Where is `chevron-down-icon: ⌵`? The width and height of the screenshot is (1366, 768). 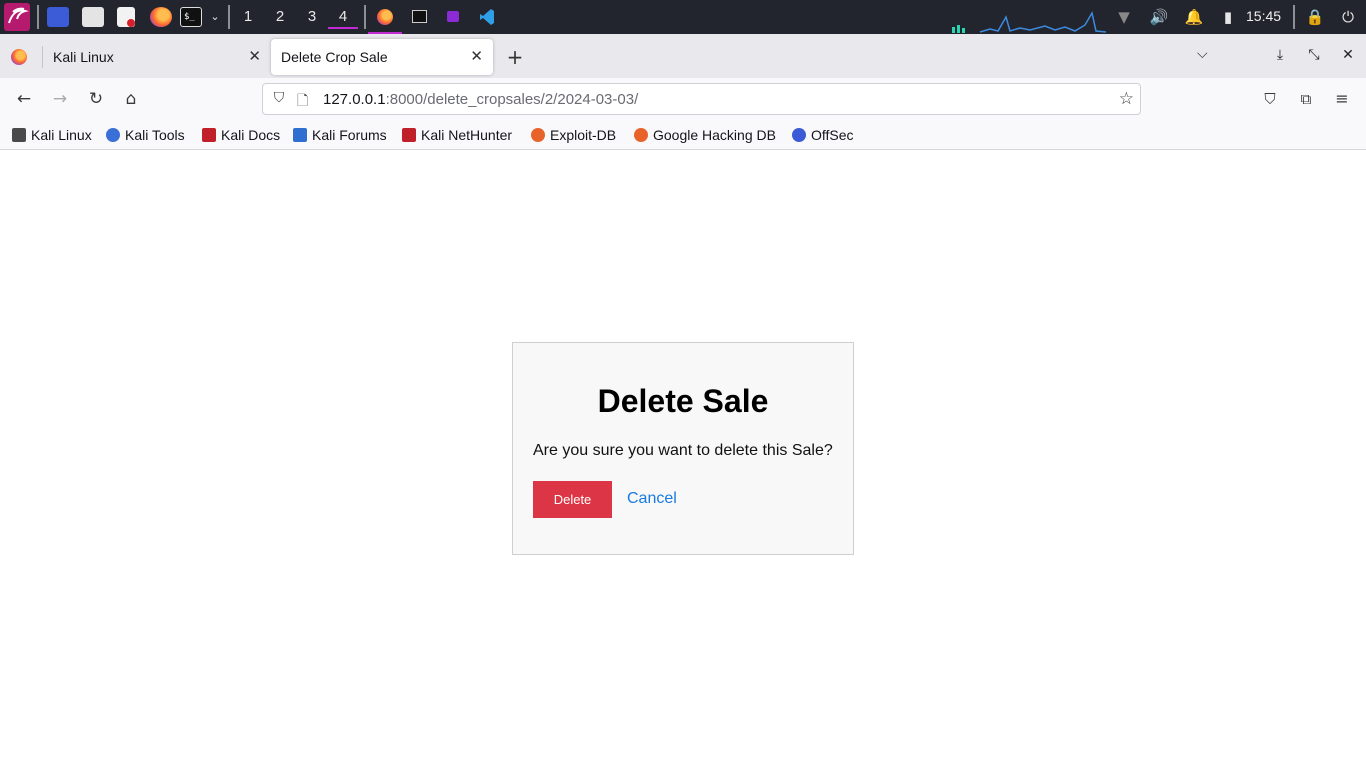 chevron-down-icon: ⌵ is located at coordinates (1202, 54).